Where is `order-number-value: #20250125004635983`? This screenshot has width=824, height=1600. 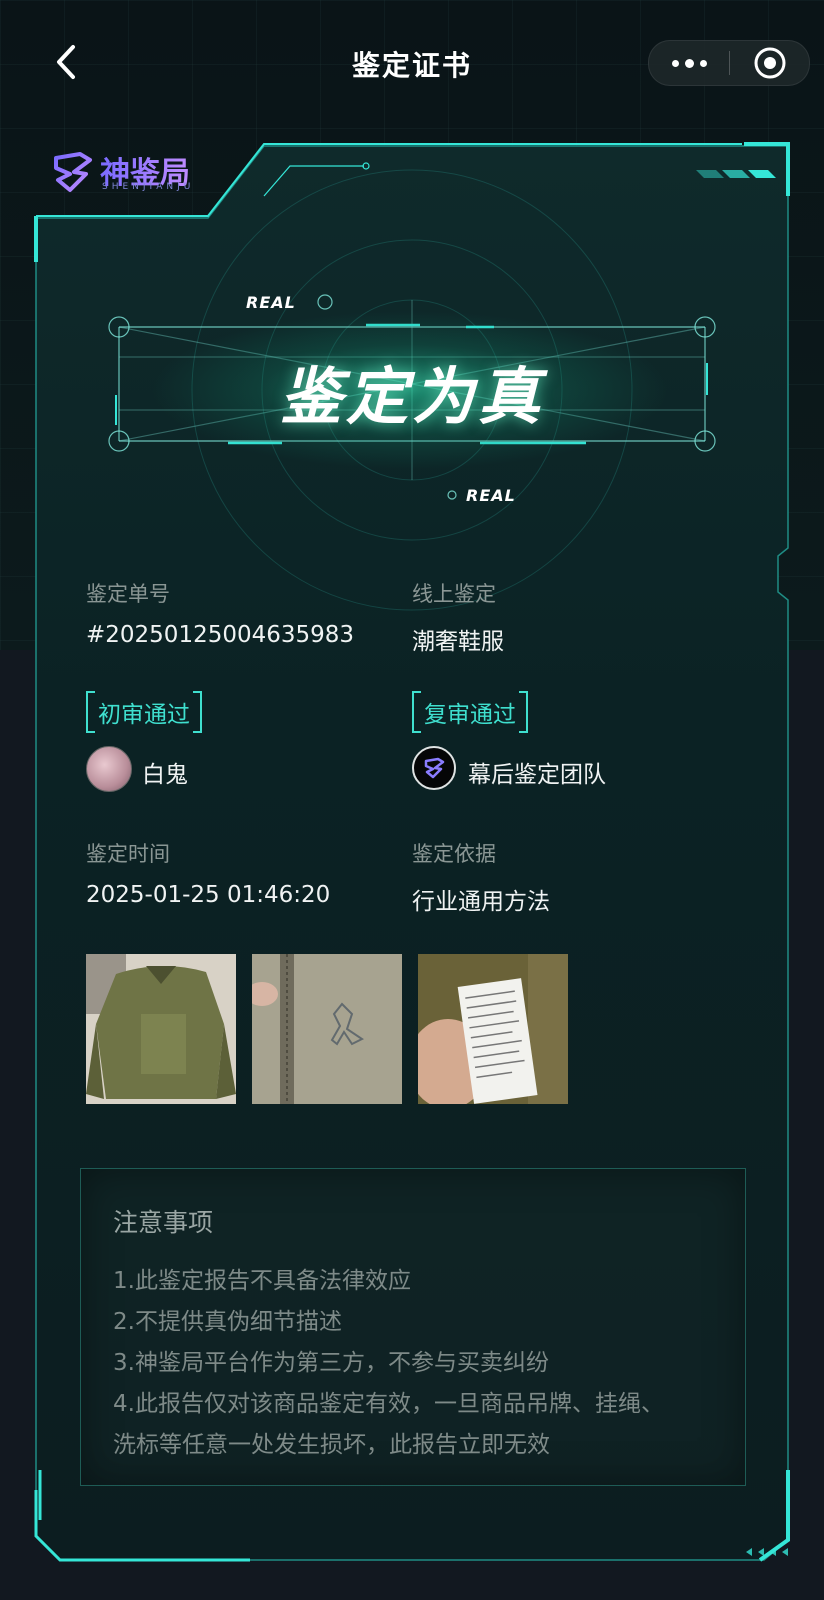
order-number-value: #20250125004635983 is located at coordinates (220, 635).